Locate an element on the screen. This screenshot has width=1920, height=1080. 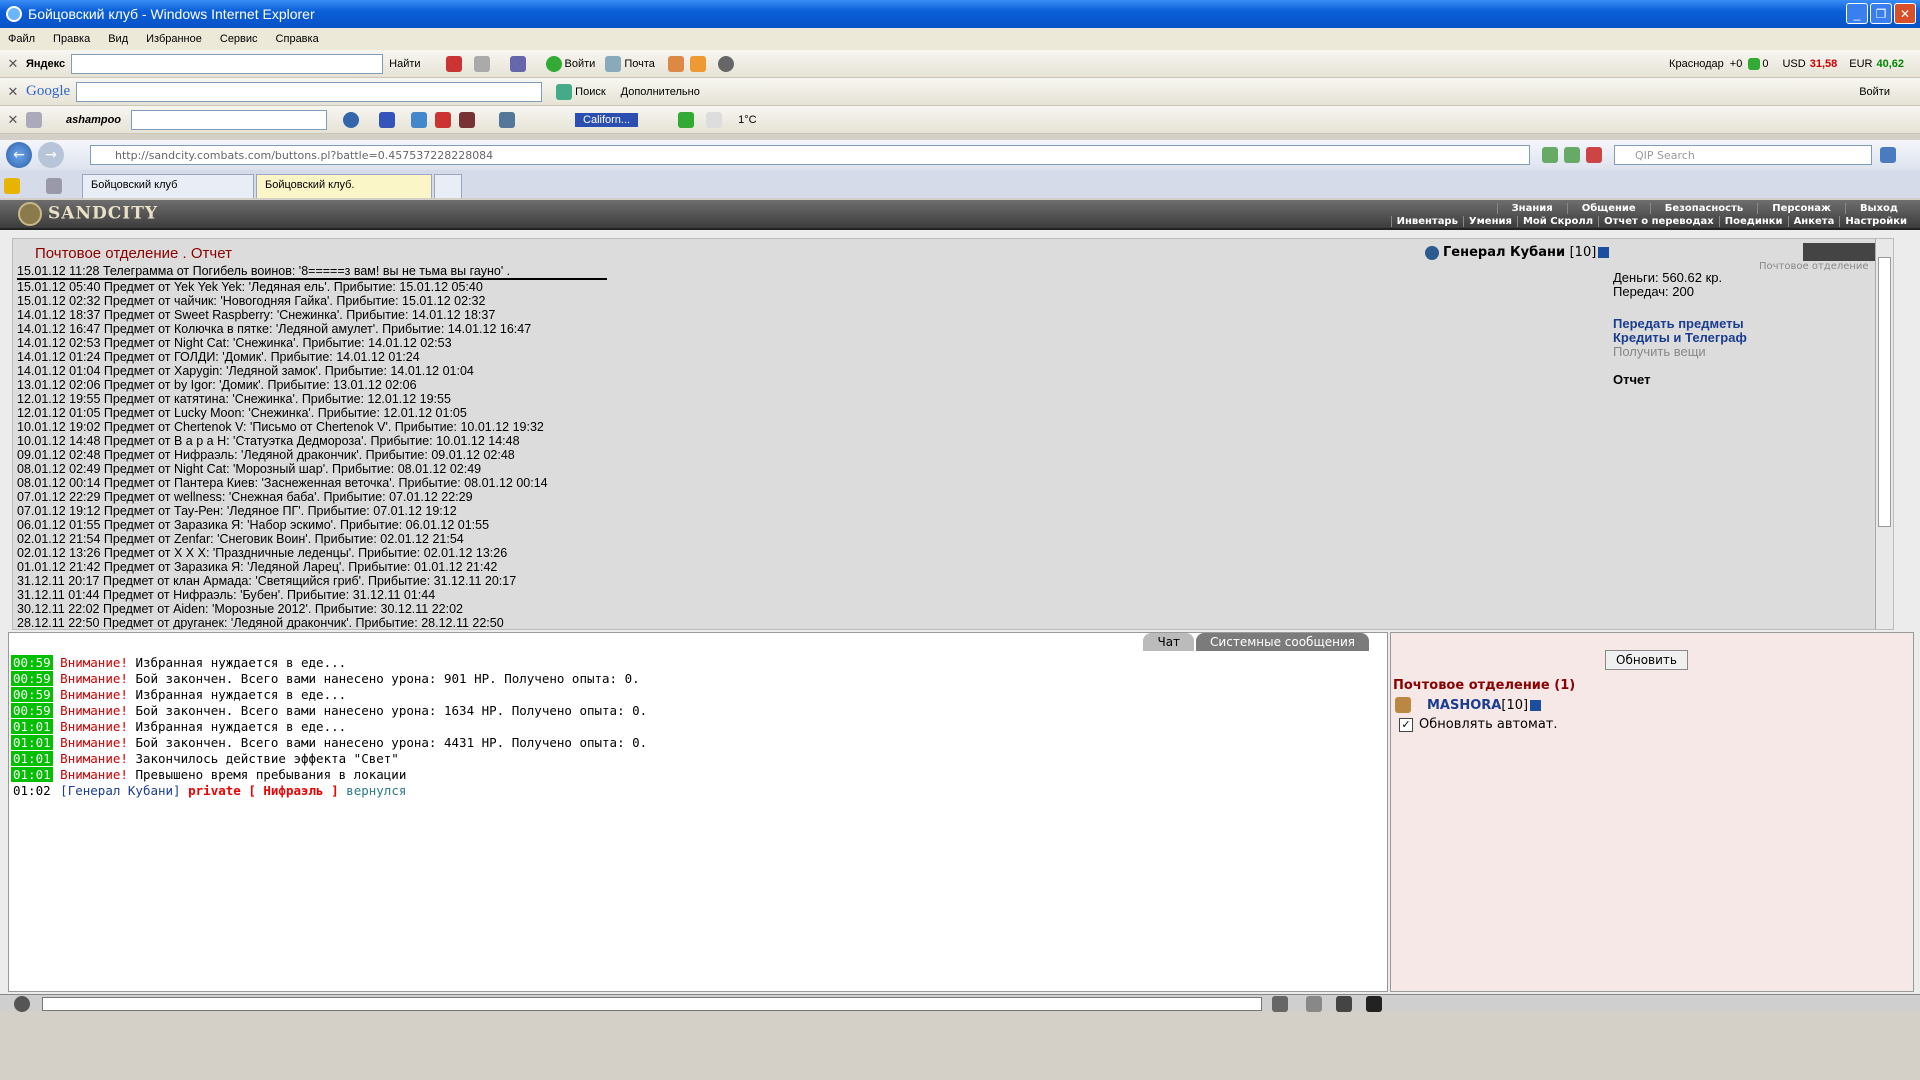
yandex-login-button: Войти is located at coordinates (570, 63).